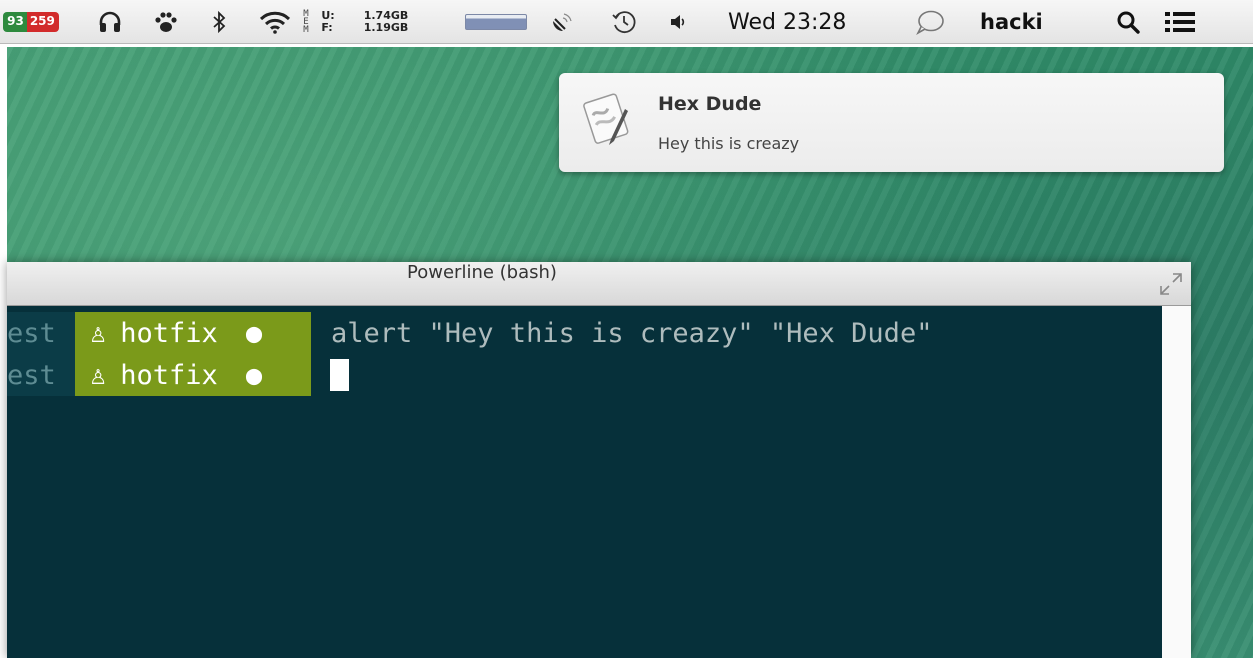 Image resolution: width=1253 pixels, height=658 pixels. Describe the element at coordinates (386, 27) in the screenshot. I see `mem-free-value: 1.19GB` at that location.